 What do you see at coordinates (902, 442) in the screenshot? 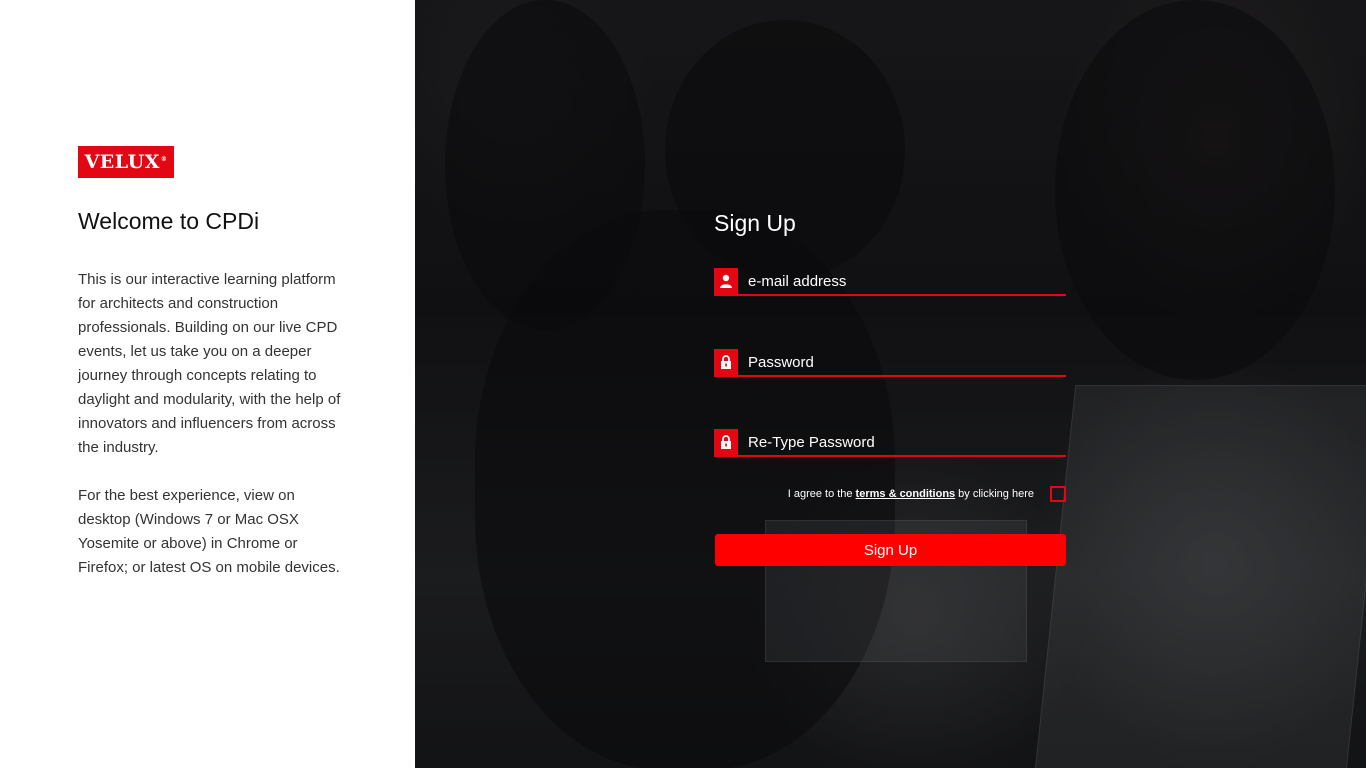
I see `retype-password-input` at bounding box center [902, 442].